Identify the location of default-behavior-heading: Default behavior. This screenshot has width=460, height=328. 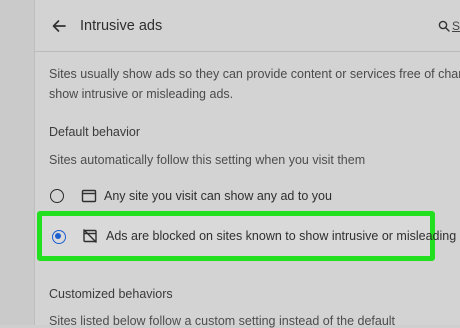
(95, 132).